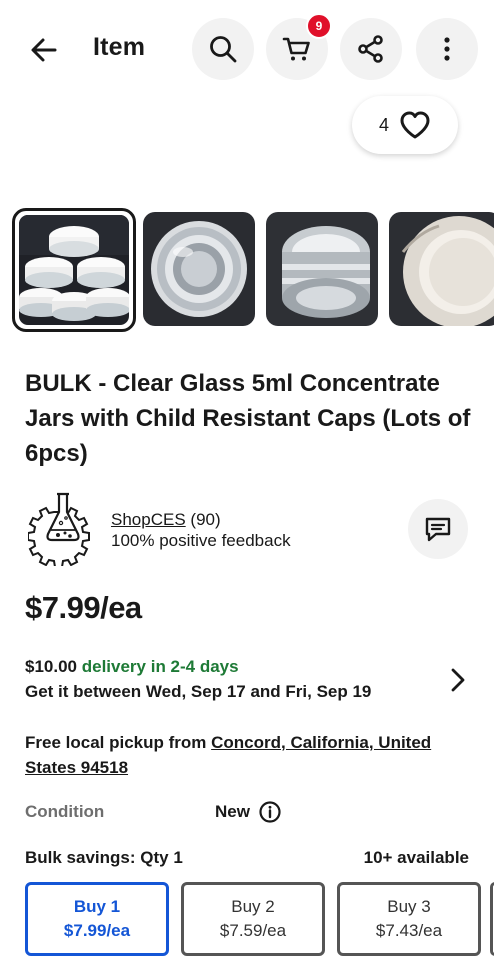 The width and height of the screenshot is (494, 960). I want to click on condition-value: New, so click(232, 811).